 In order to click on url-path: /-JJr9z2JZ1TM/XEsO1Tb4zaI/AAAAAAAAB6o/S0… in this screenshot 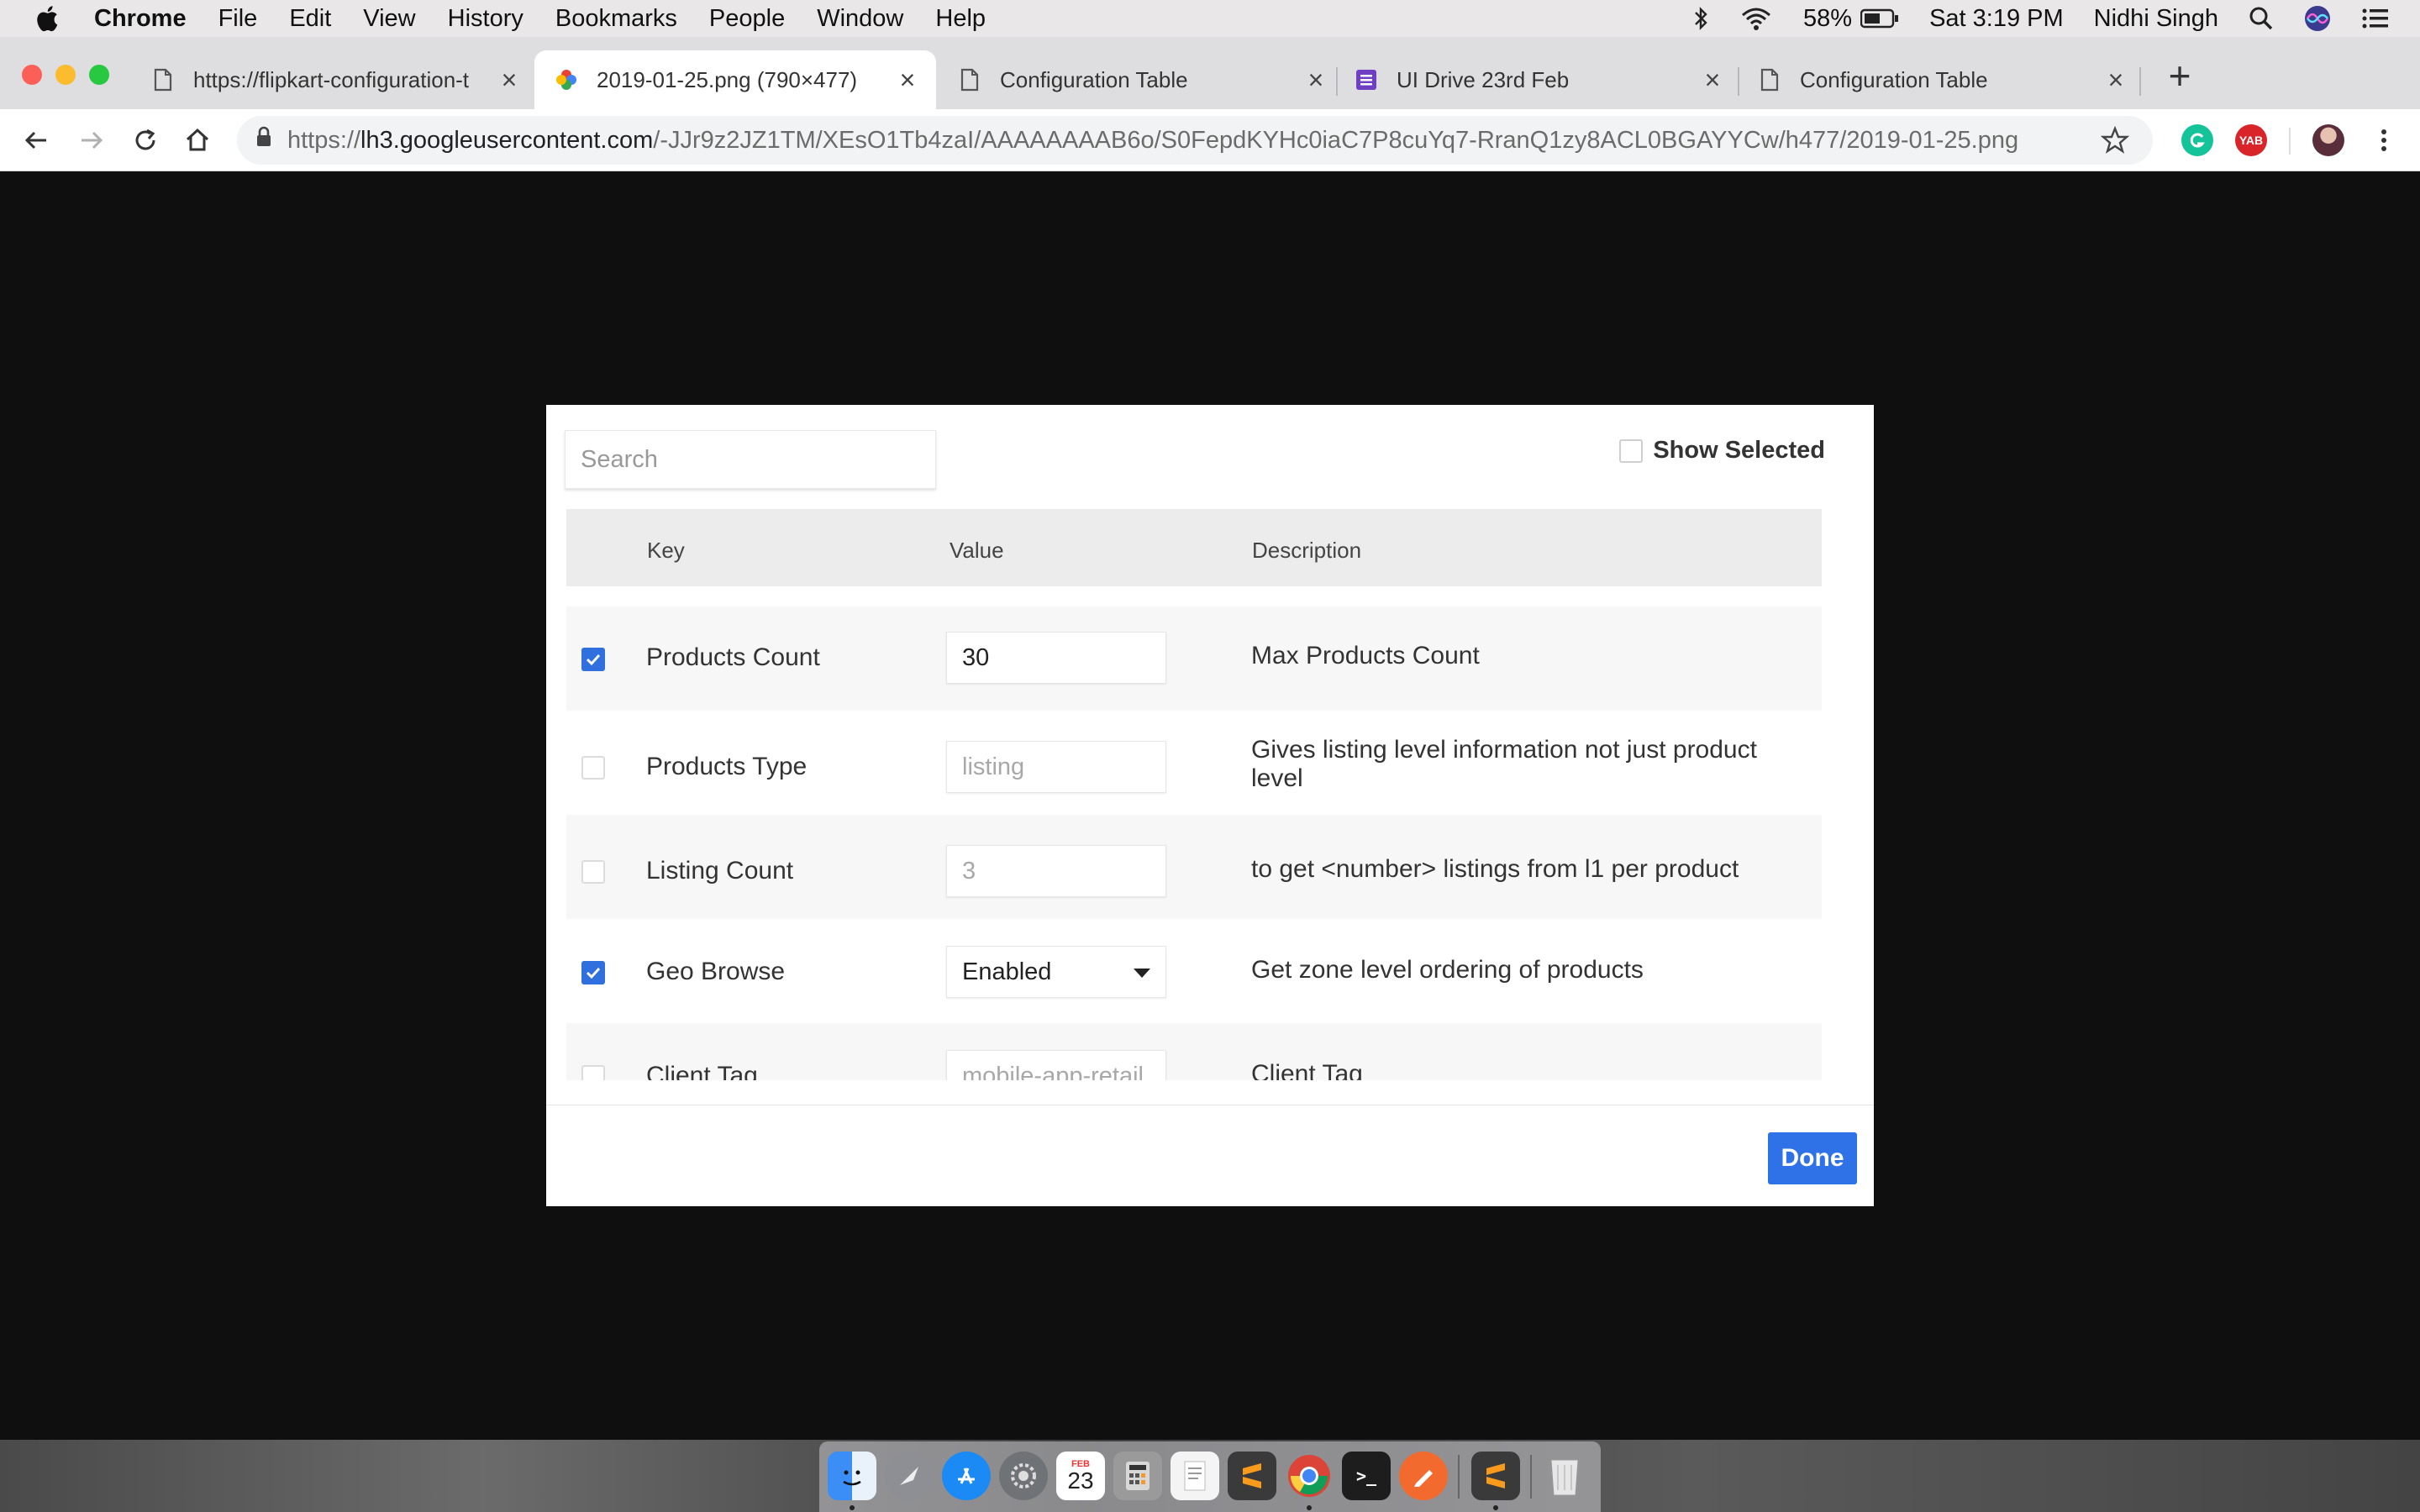, I will do `click(1336, 140)`.